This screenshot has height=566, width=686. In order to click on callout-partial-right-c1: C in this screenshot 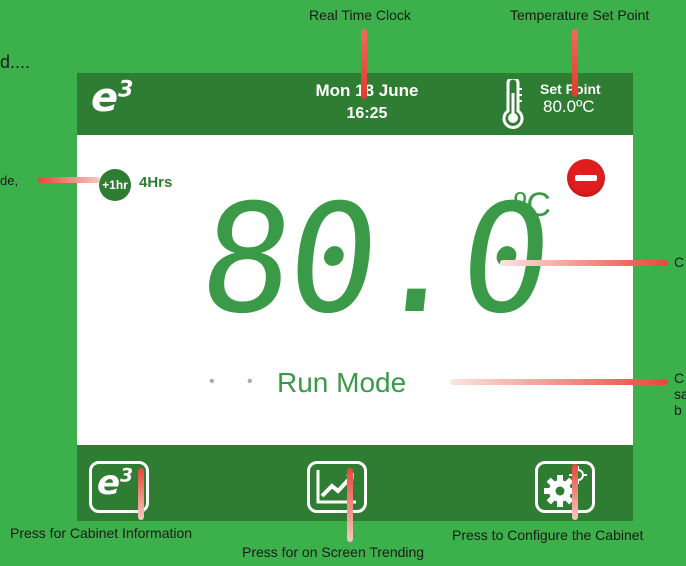, I will do `click(679, 262)`.